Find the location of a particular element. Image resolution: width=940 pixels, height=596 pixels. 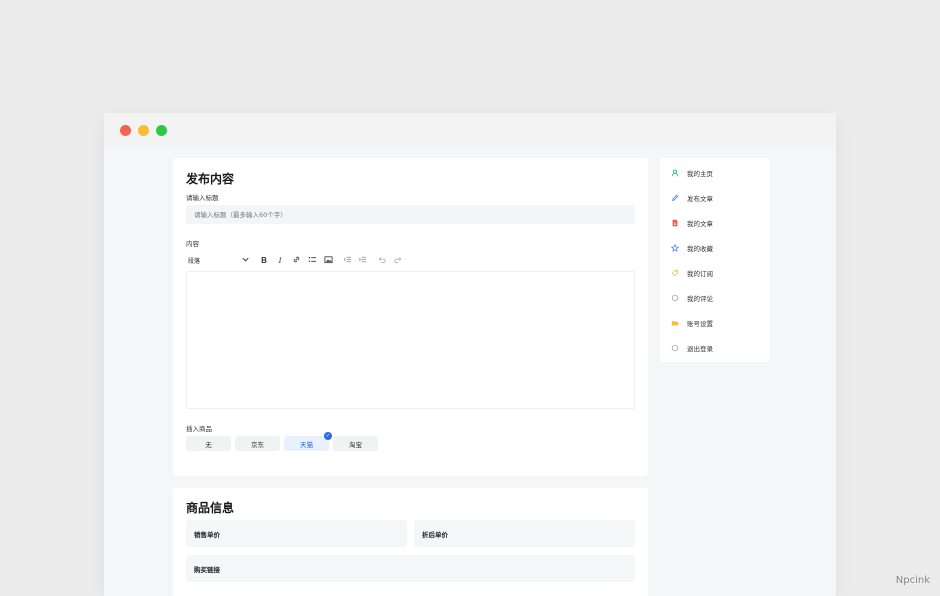

close-window-button is located at coordinates (125, 130).